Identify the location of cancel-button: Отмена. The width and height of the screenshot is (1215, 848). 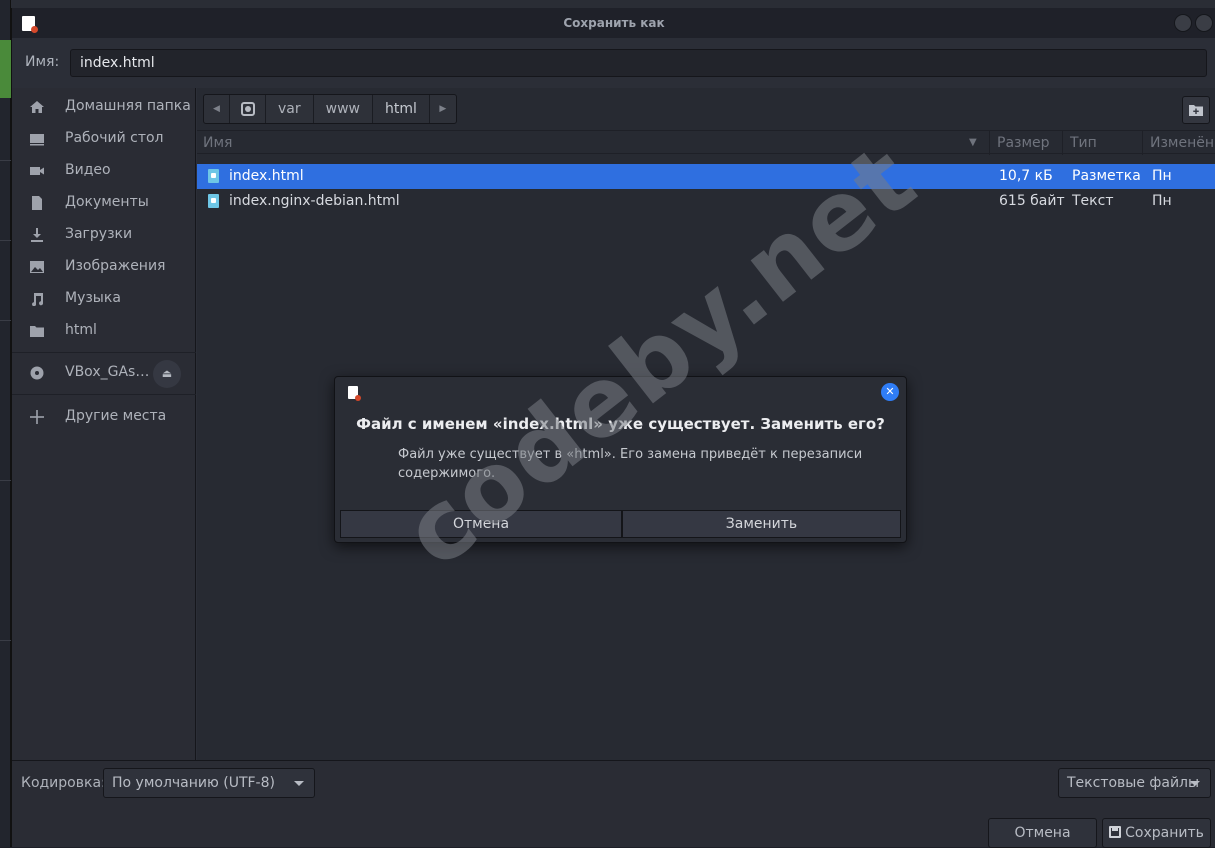
(1042, 833).